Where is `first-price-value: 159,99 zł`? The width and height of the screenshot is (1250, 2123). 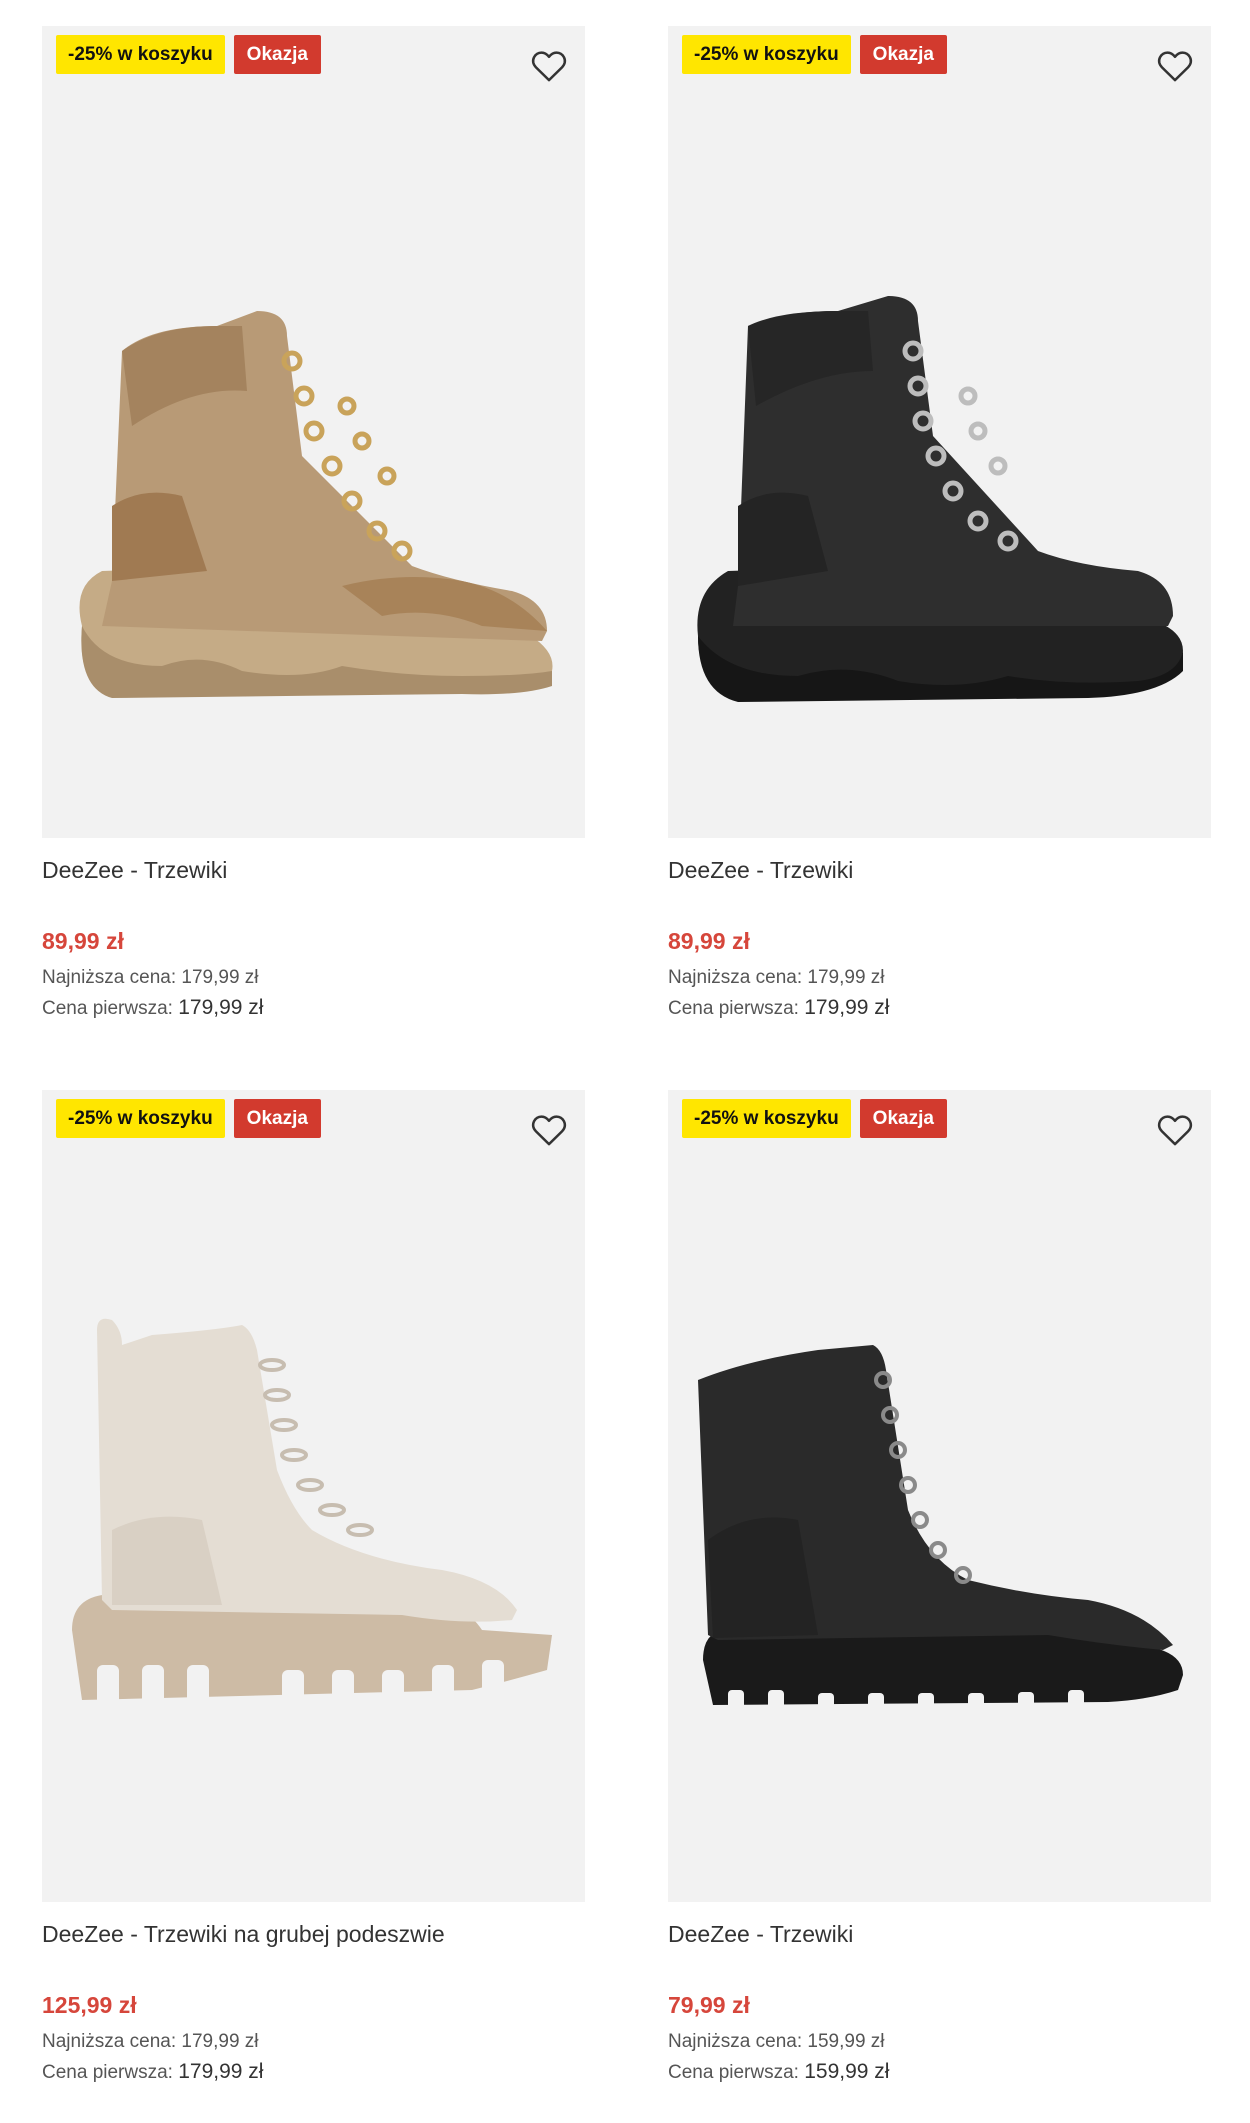 first-price-value: 159,99 zł is located at coordinates (847, 2071).